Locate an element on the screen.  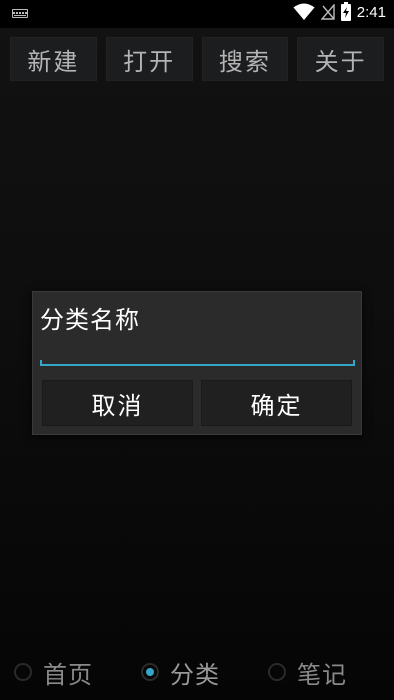
status-time: 2:41 is located at coordinates (371, 12).